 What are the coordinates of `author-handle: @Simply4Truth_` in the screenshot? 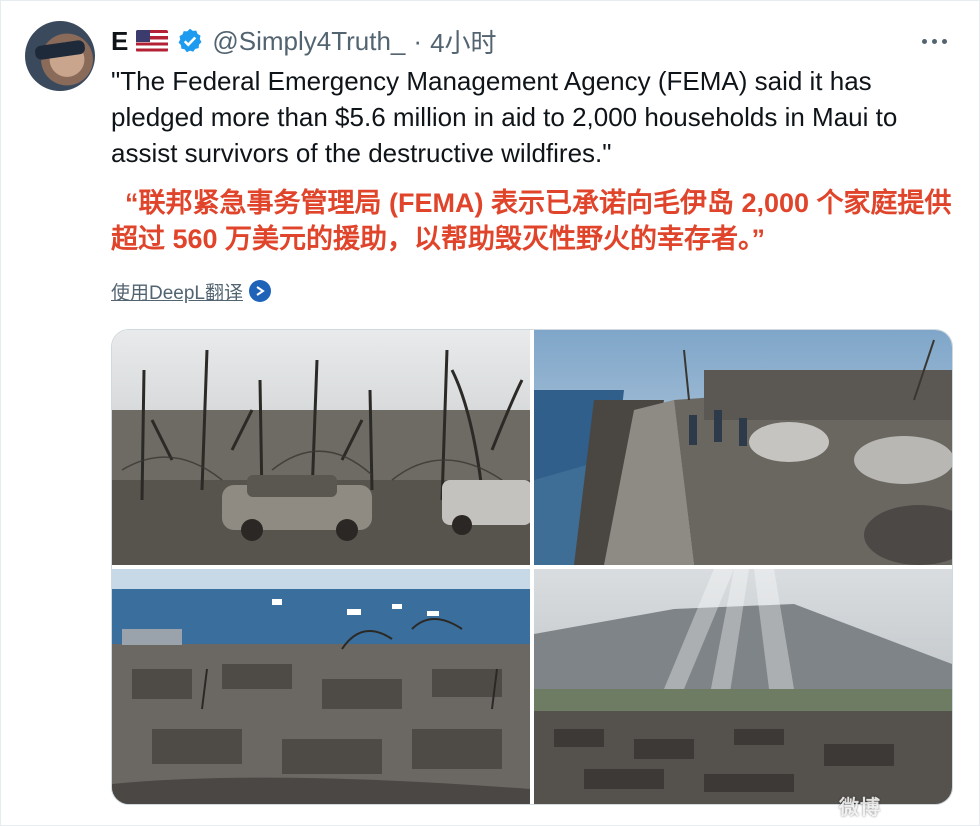 It's located at (308, 41).